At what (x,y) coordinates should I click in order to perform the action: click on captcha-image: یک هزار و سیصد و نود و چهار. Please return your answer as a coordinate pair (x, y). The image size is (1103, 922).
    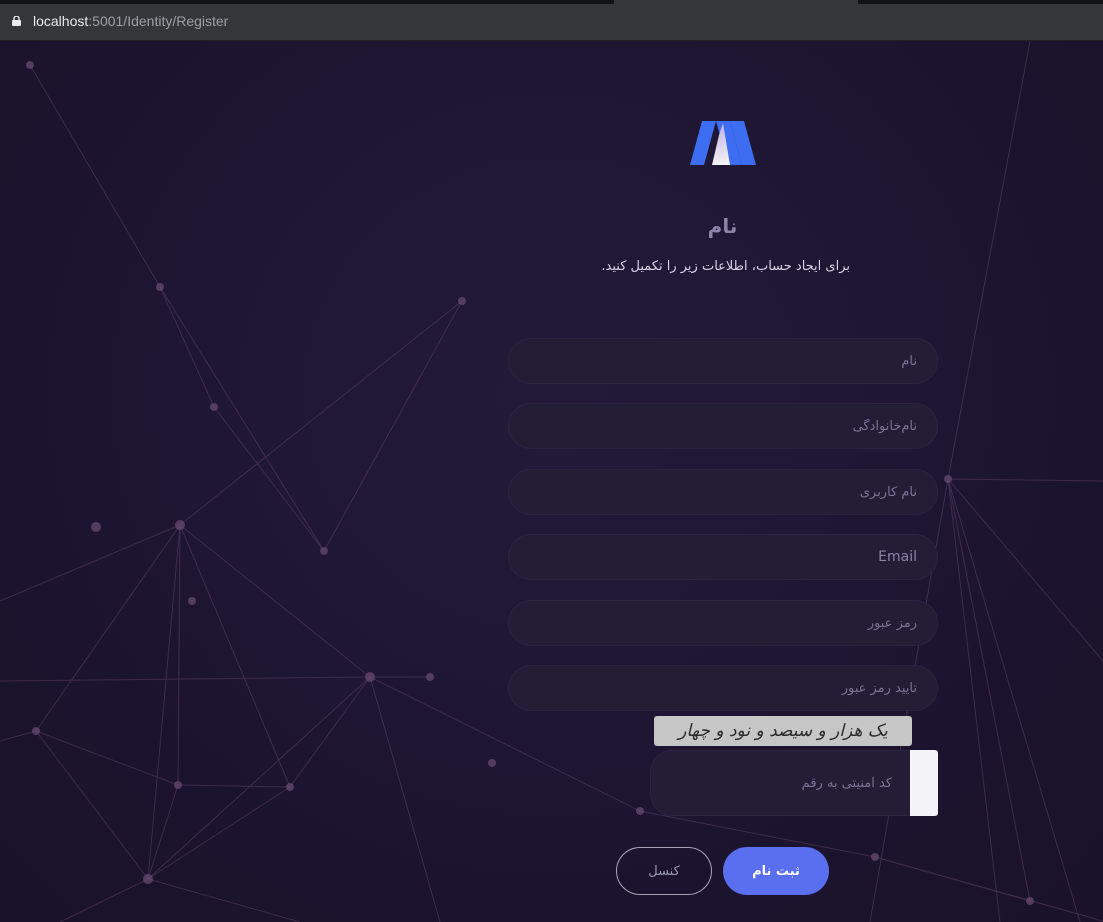
    Looking at the image, I should click on (783, 731).